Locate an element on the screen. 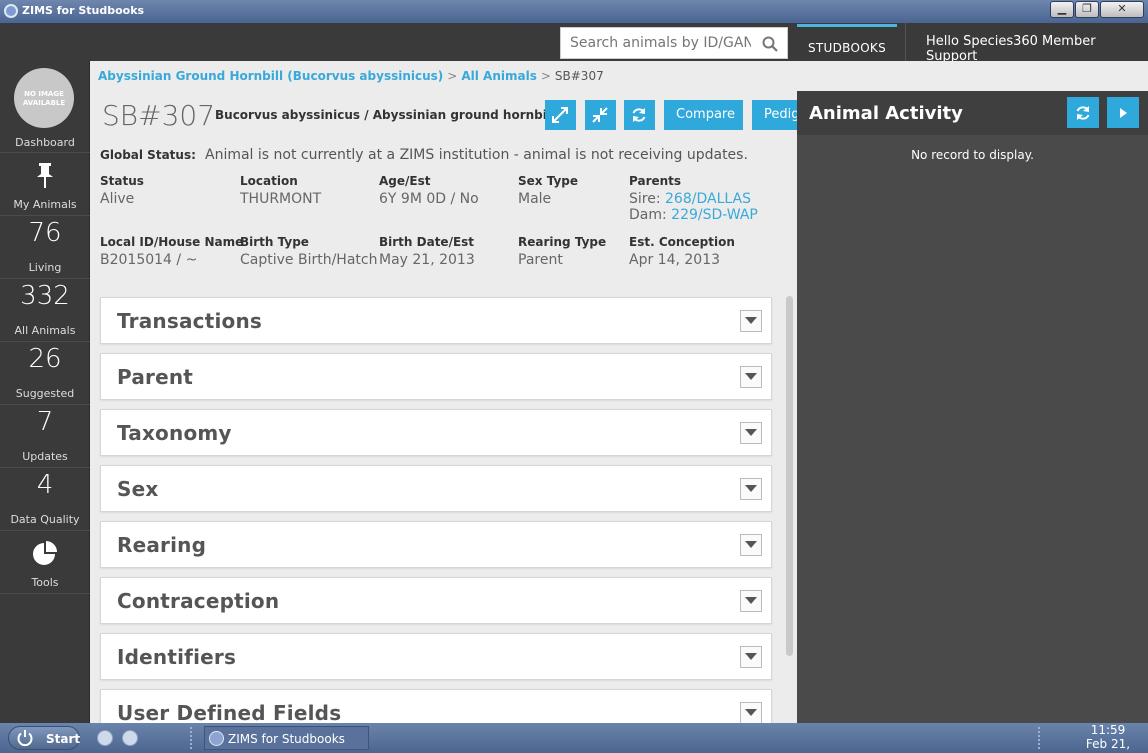 This screenshot has height=753, width=1148. global-status-label: Global Status: is located at coordinates (148, 155).